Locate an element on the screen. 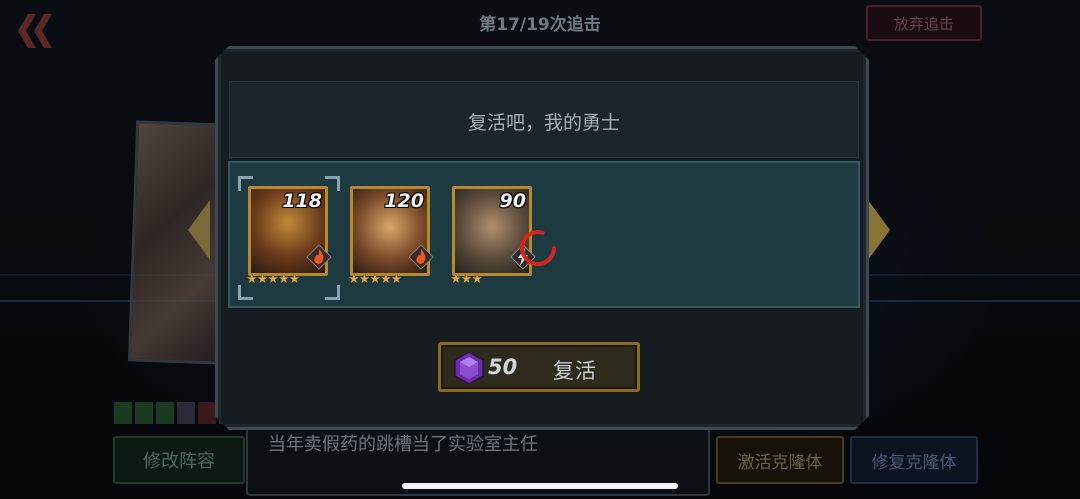  background-hero-card is located at coordinates (179, 242).